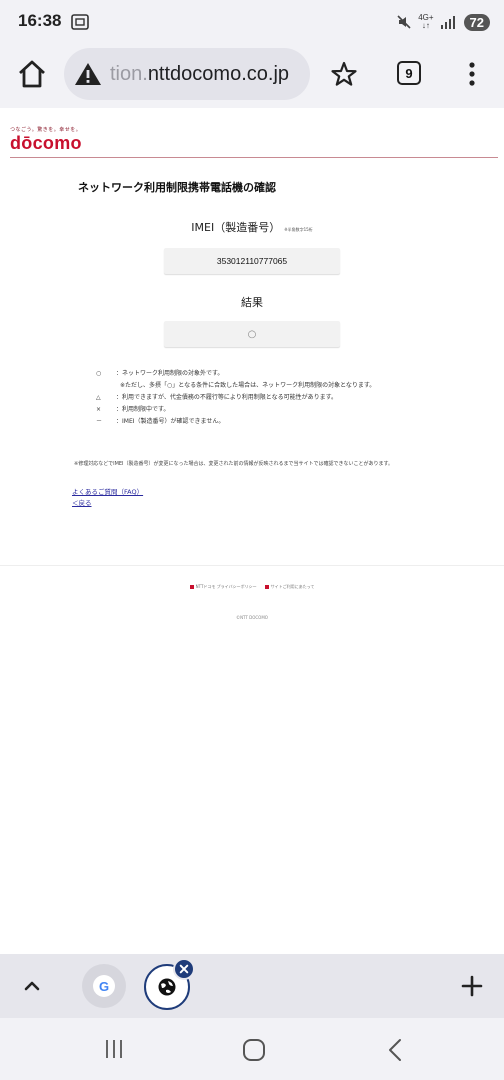  I want to click on tab-count-button: 9, so click(409, 73).